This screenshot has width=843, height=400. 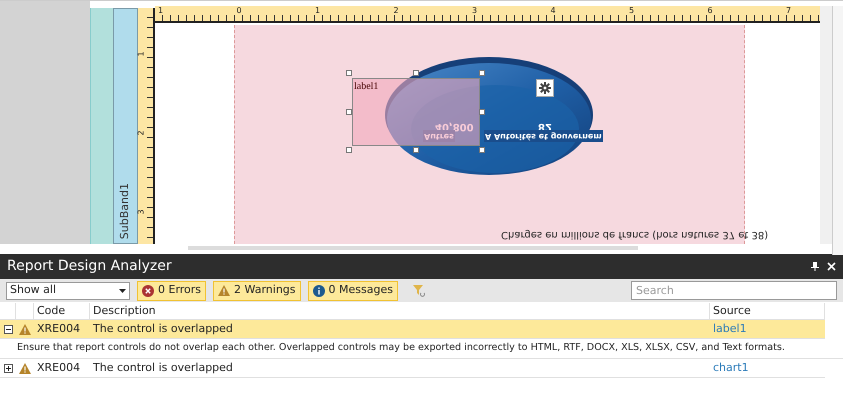 What do you see at coordinates (730, 329) in the screenshot?
I see `source-link: label1` at bounding box center [730, 329].